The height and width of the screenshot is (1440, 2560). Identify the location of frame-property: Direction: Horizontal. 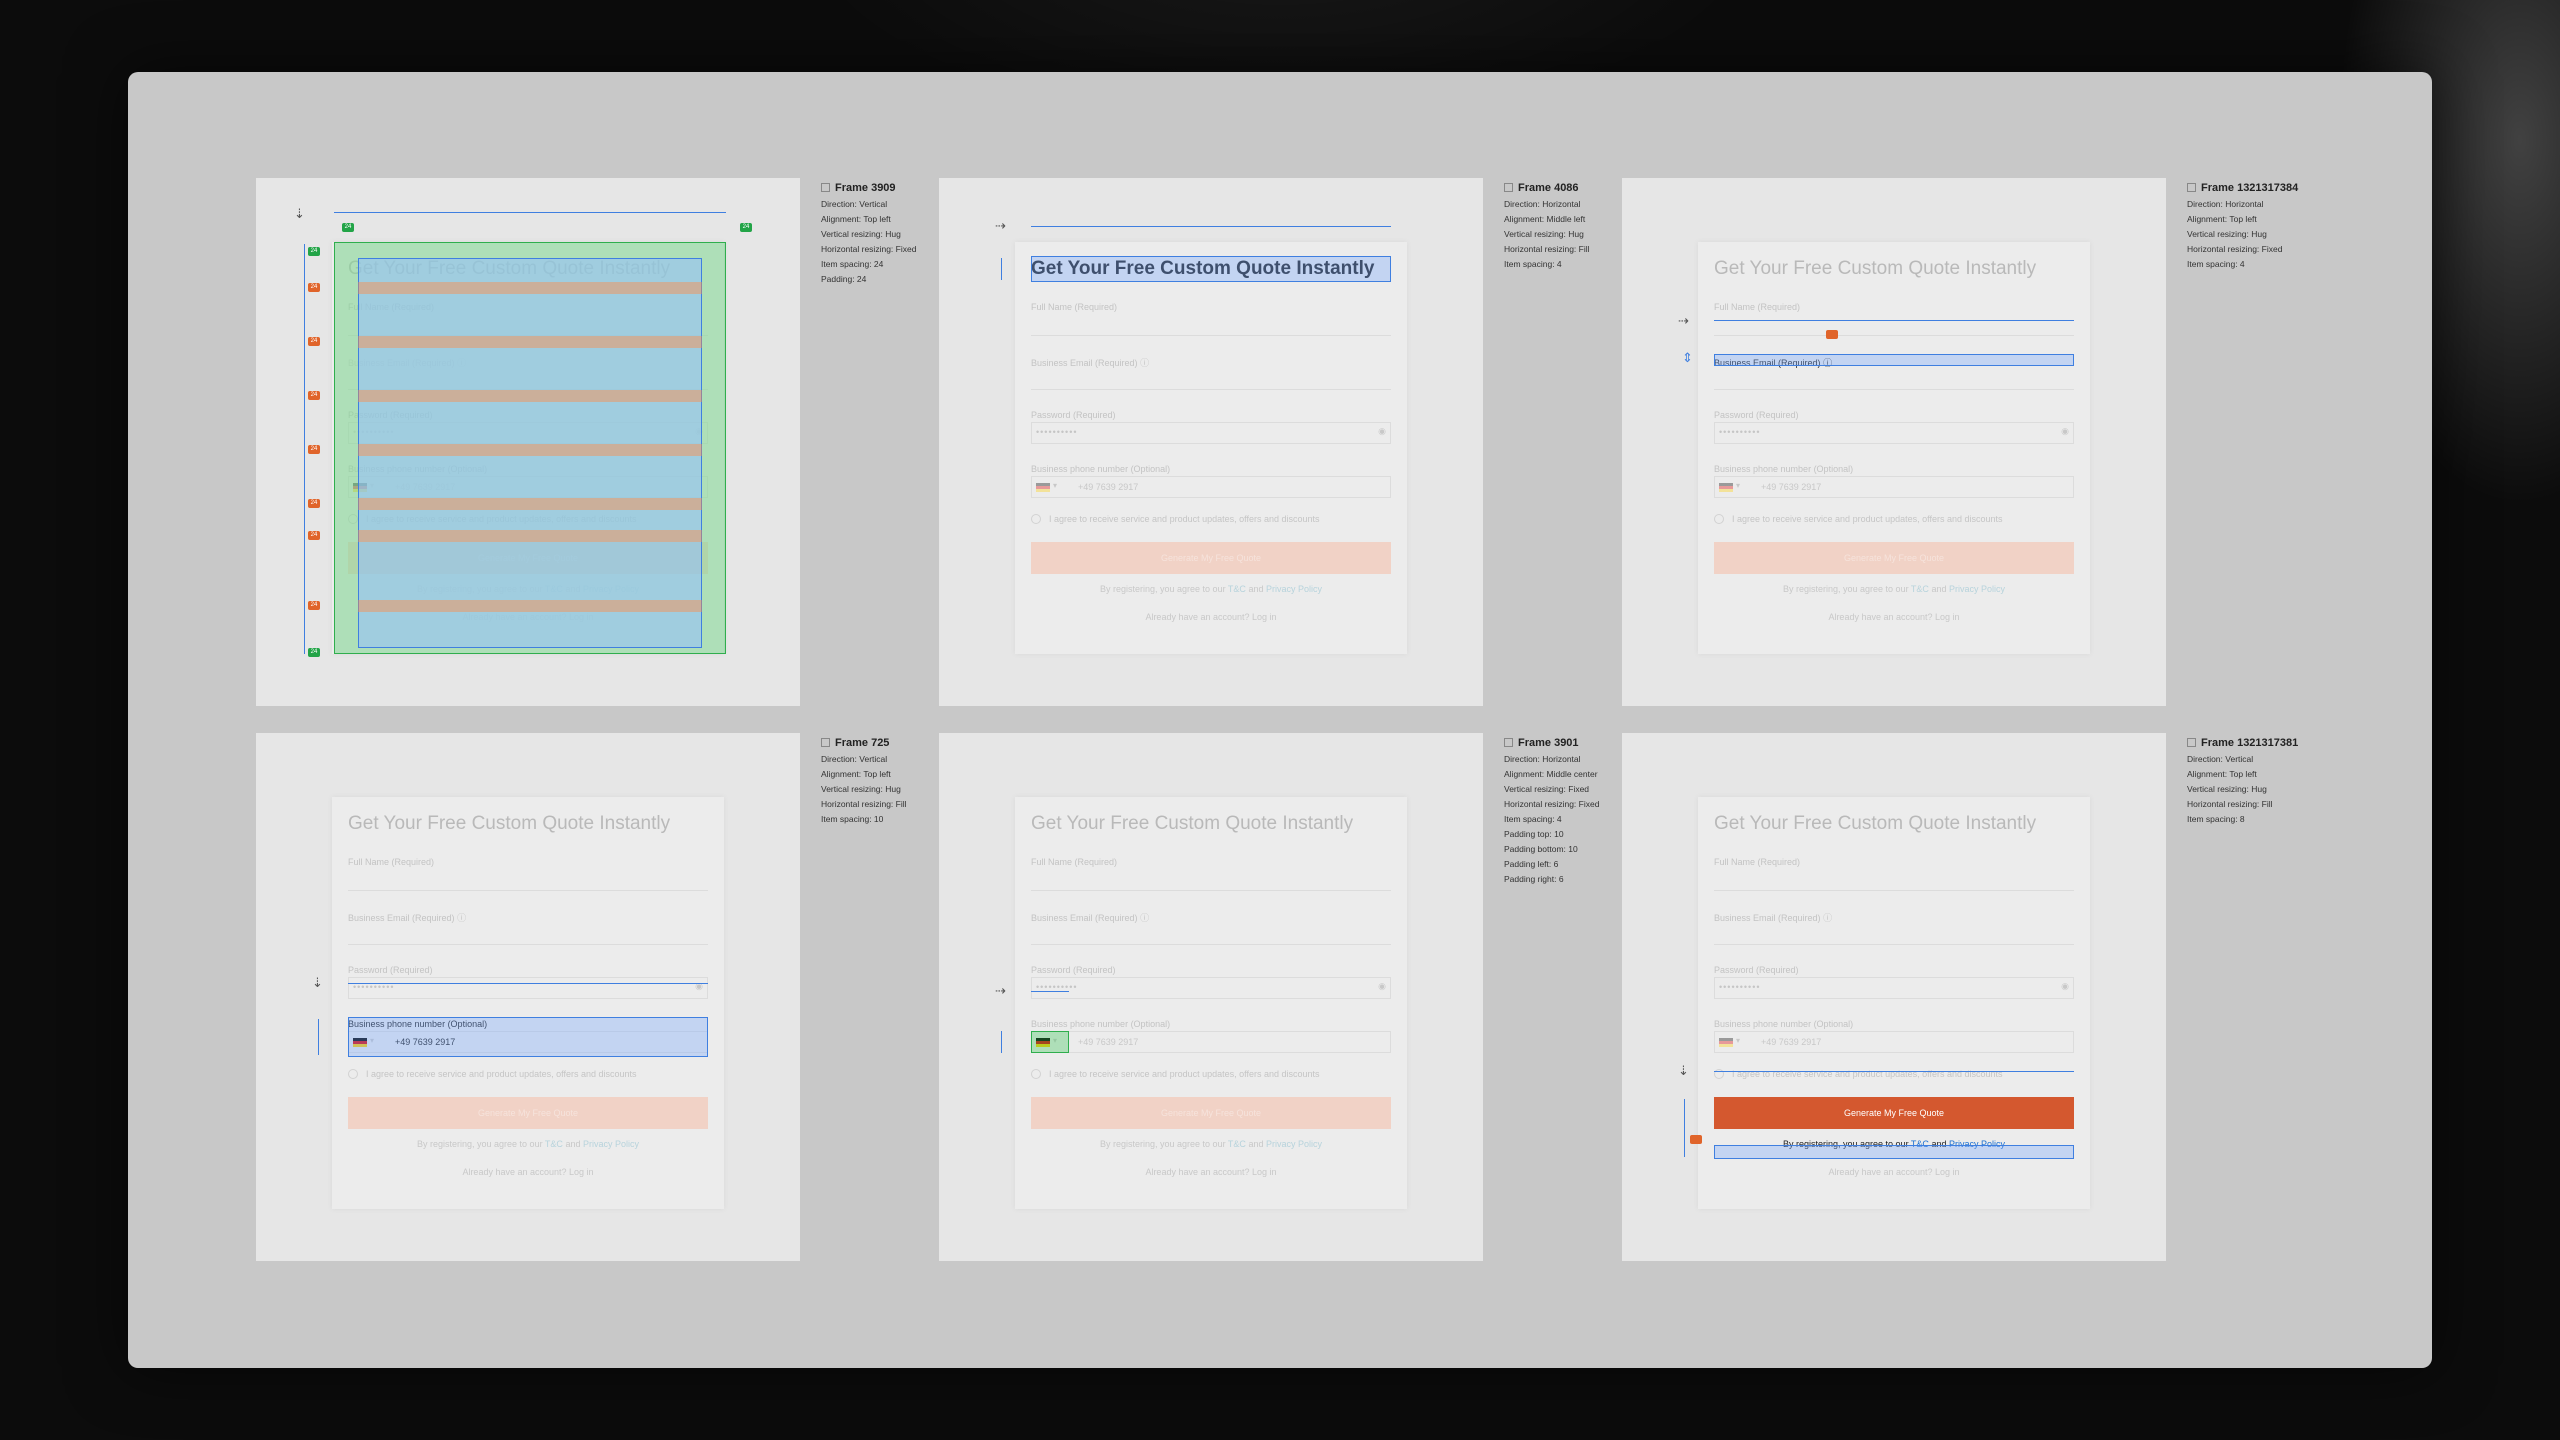
(2225, 204).